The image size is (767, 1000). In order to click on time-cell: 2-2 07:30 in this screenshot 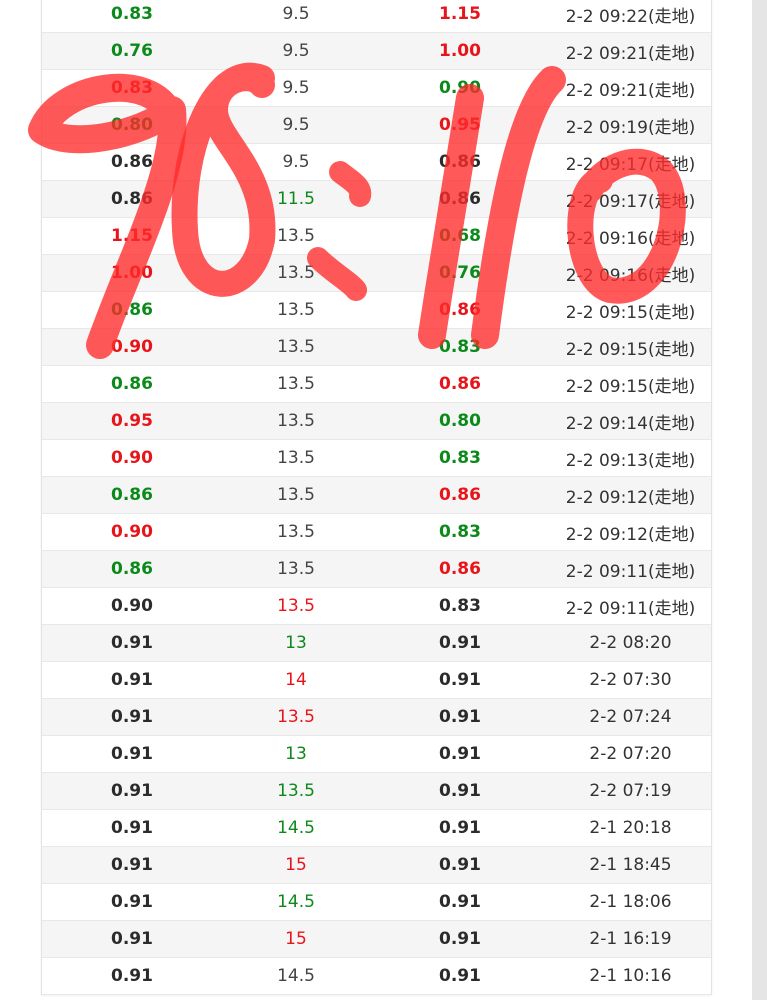, I will do `click(630, 680)`.